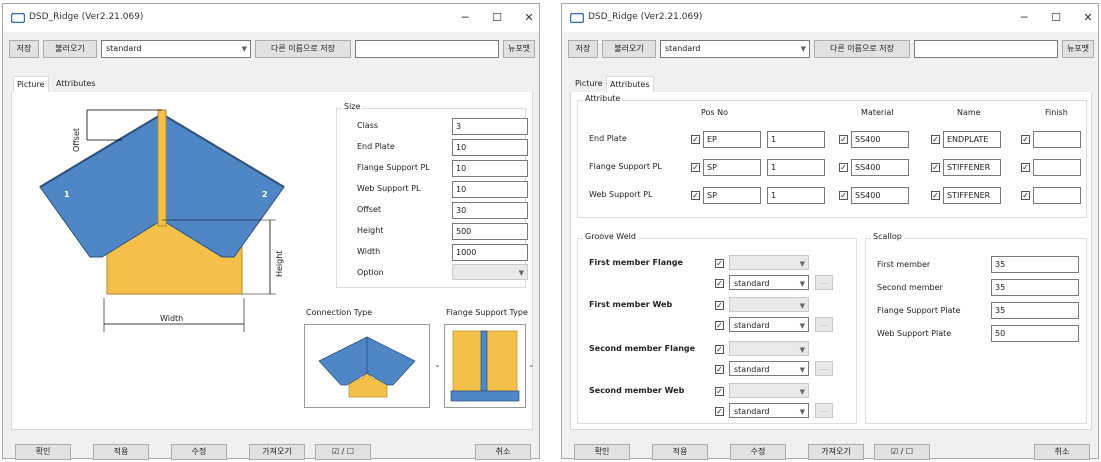 This screenshot has height=462, width=1101. I want to click on web-support-input: 10, so click(490, 189).